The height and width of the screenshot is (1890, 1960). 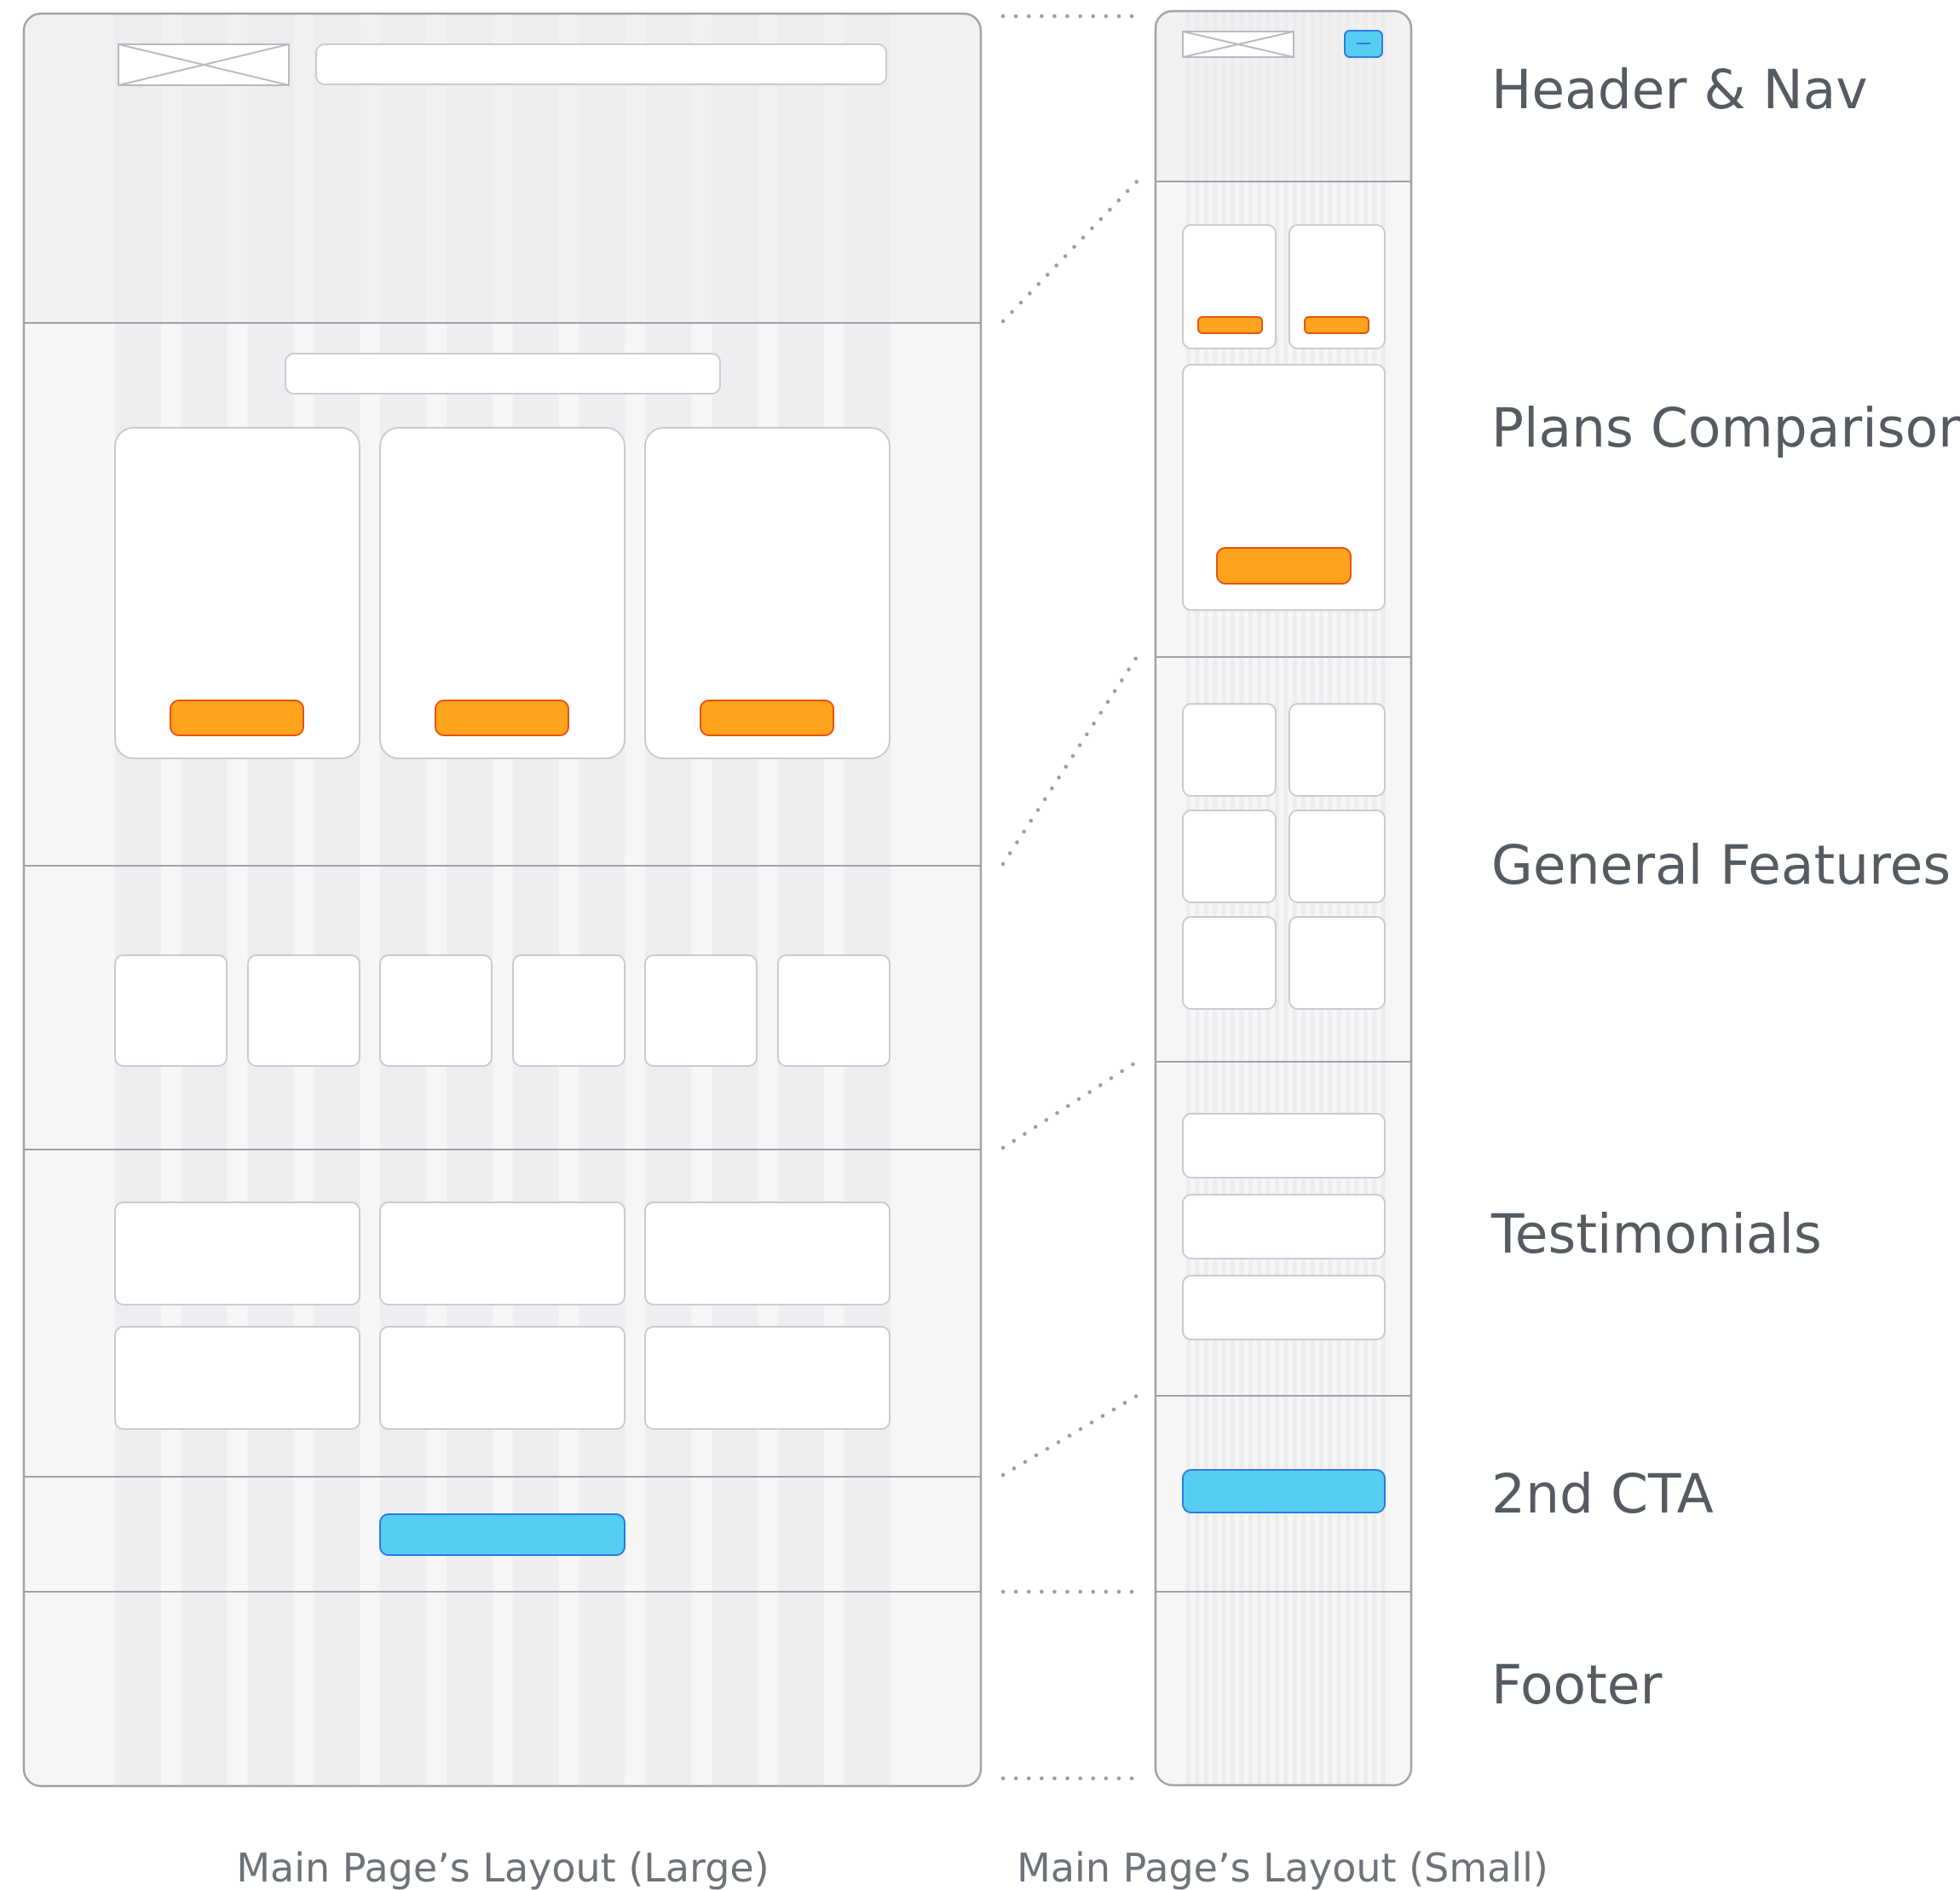 I want to click on section-label-testimonials: Testimonials, so click(x=1656, y=1234).